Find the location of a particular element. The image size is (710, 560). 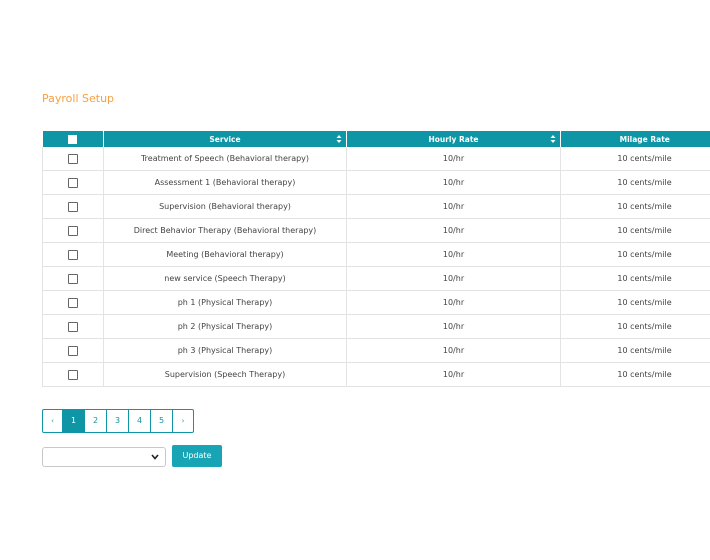

pagination-page-4: 4 is located at coordinates (140, 421).